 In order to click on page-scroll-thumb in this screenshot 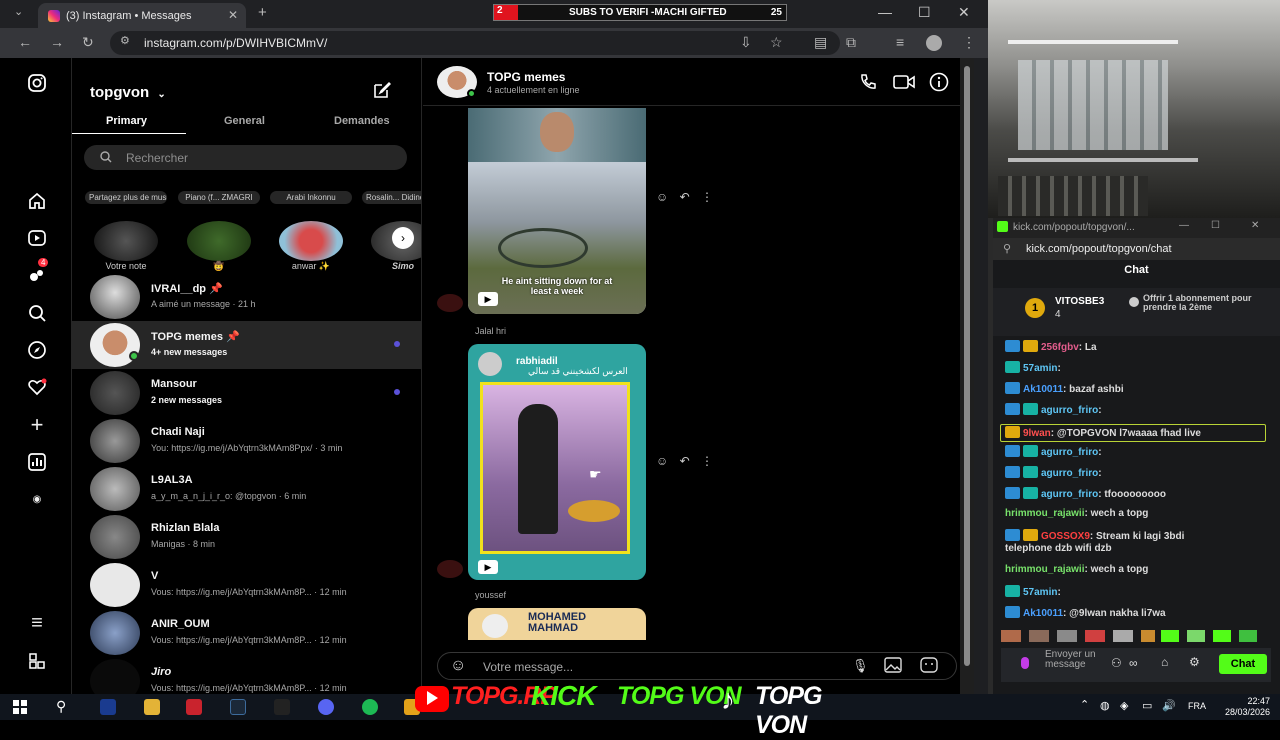, I will do `click(967, 366)`.